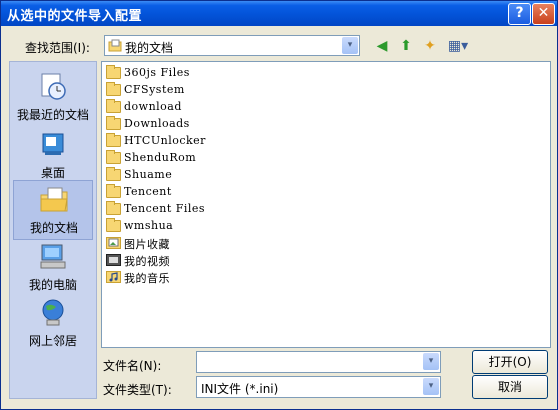  Describe the element at coordinates (510, 362) in the screenshot. I see `open-button: 打开(O)` at that location.